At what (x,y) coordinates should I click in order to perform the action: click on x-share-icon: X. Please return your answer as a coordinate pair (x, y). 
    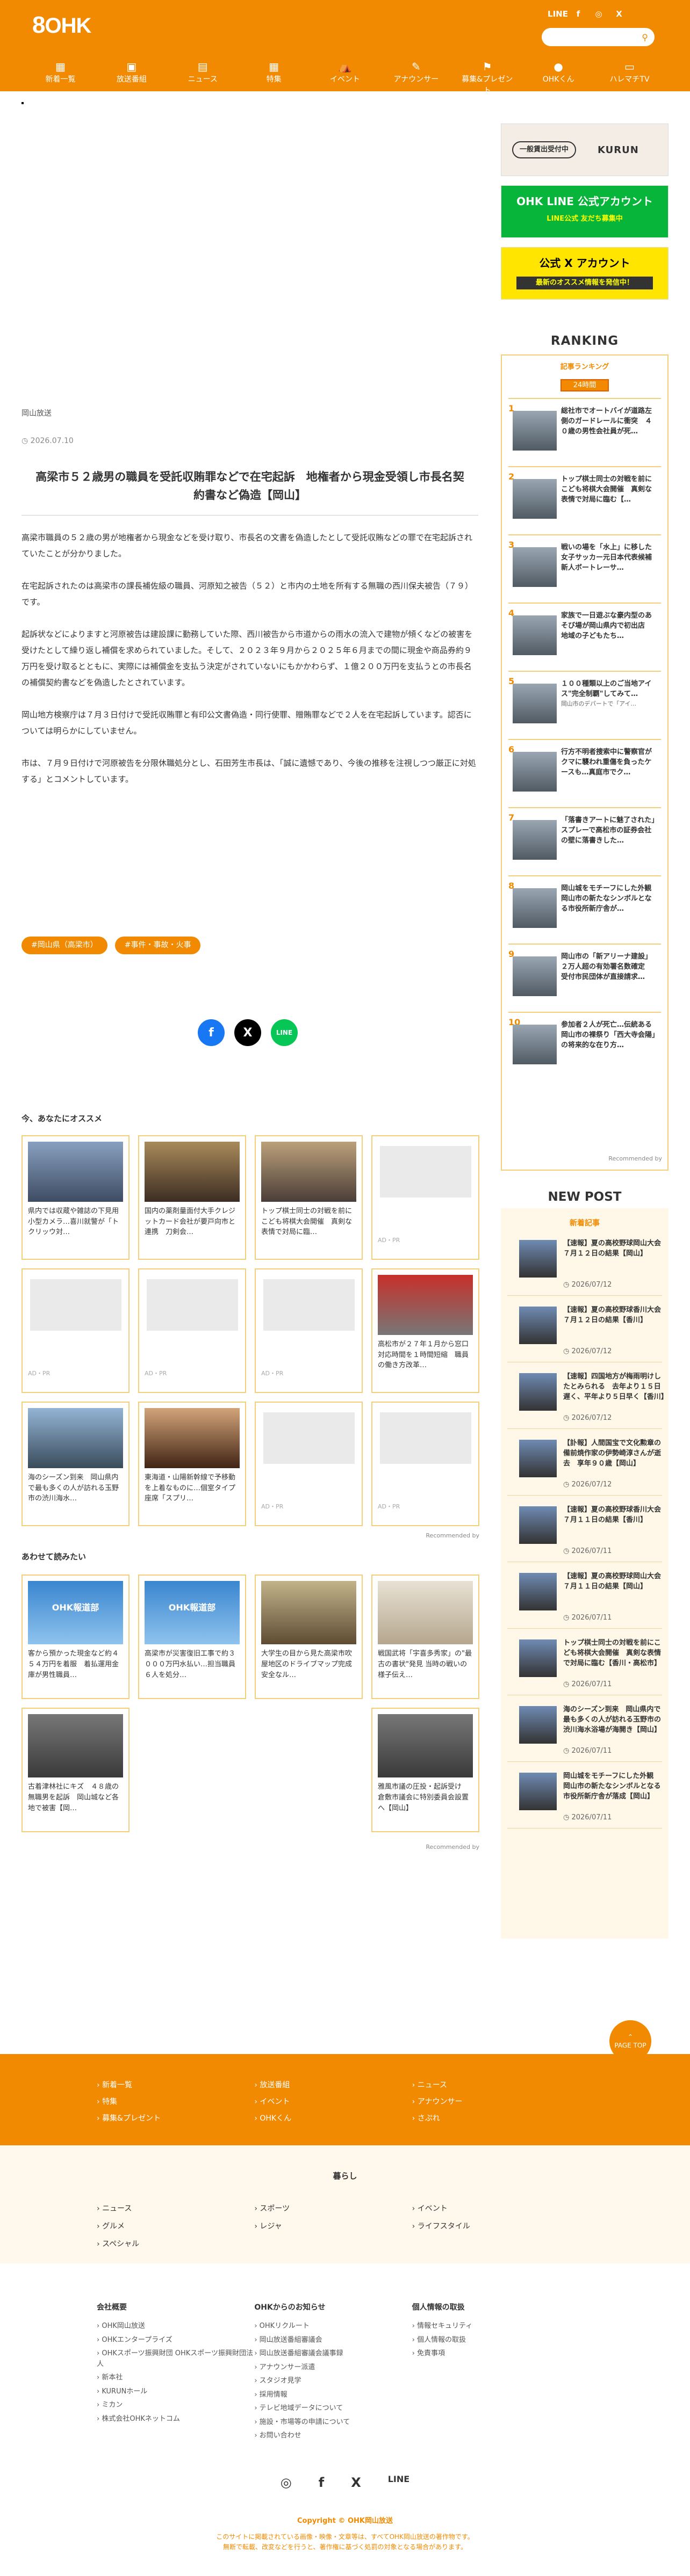
    Looking at the image, I should click on (247, 1032).